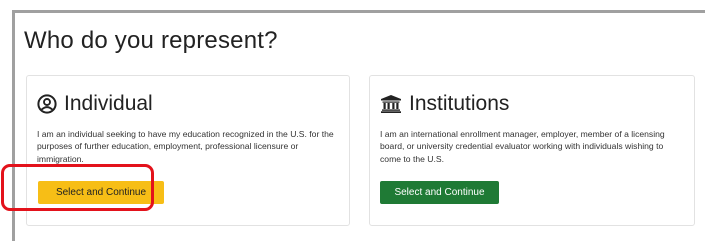 The image size is (705, 241). Describe the element at coordinates (391, 104) in the screenshot. I see `institution-building-icon` at that location.